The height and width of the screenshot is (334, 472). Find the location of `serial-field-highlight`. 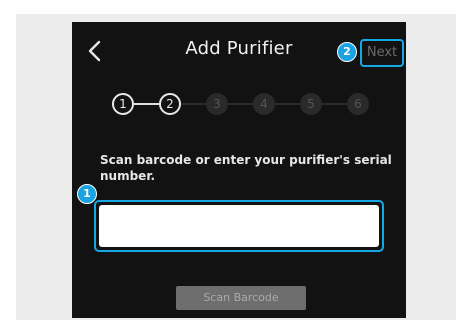

serial-field-highlight is located at coordinates (239, 226).